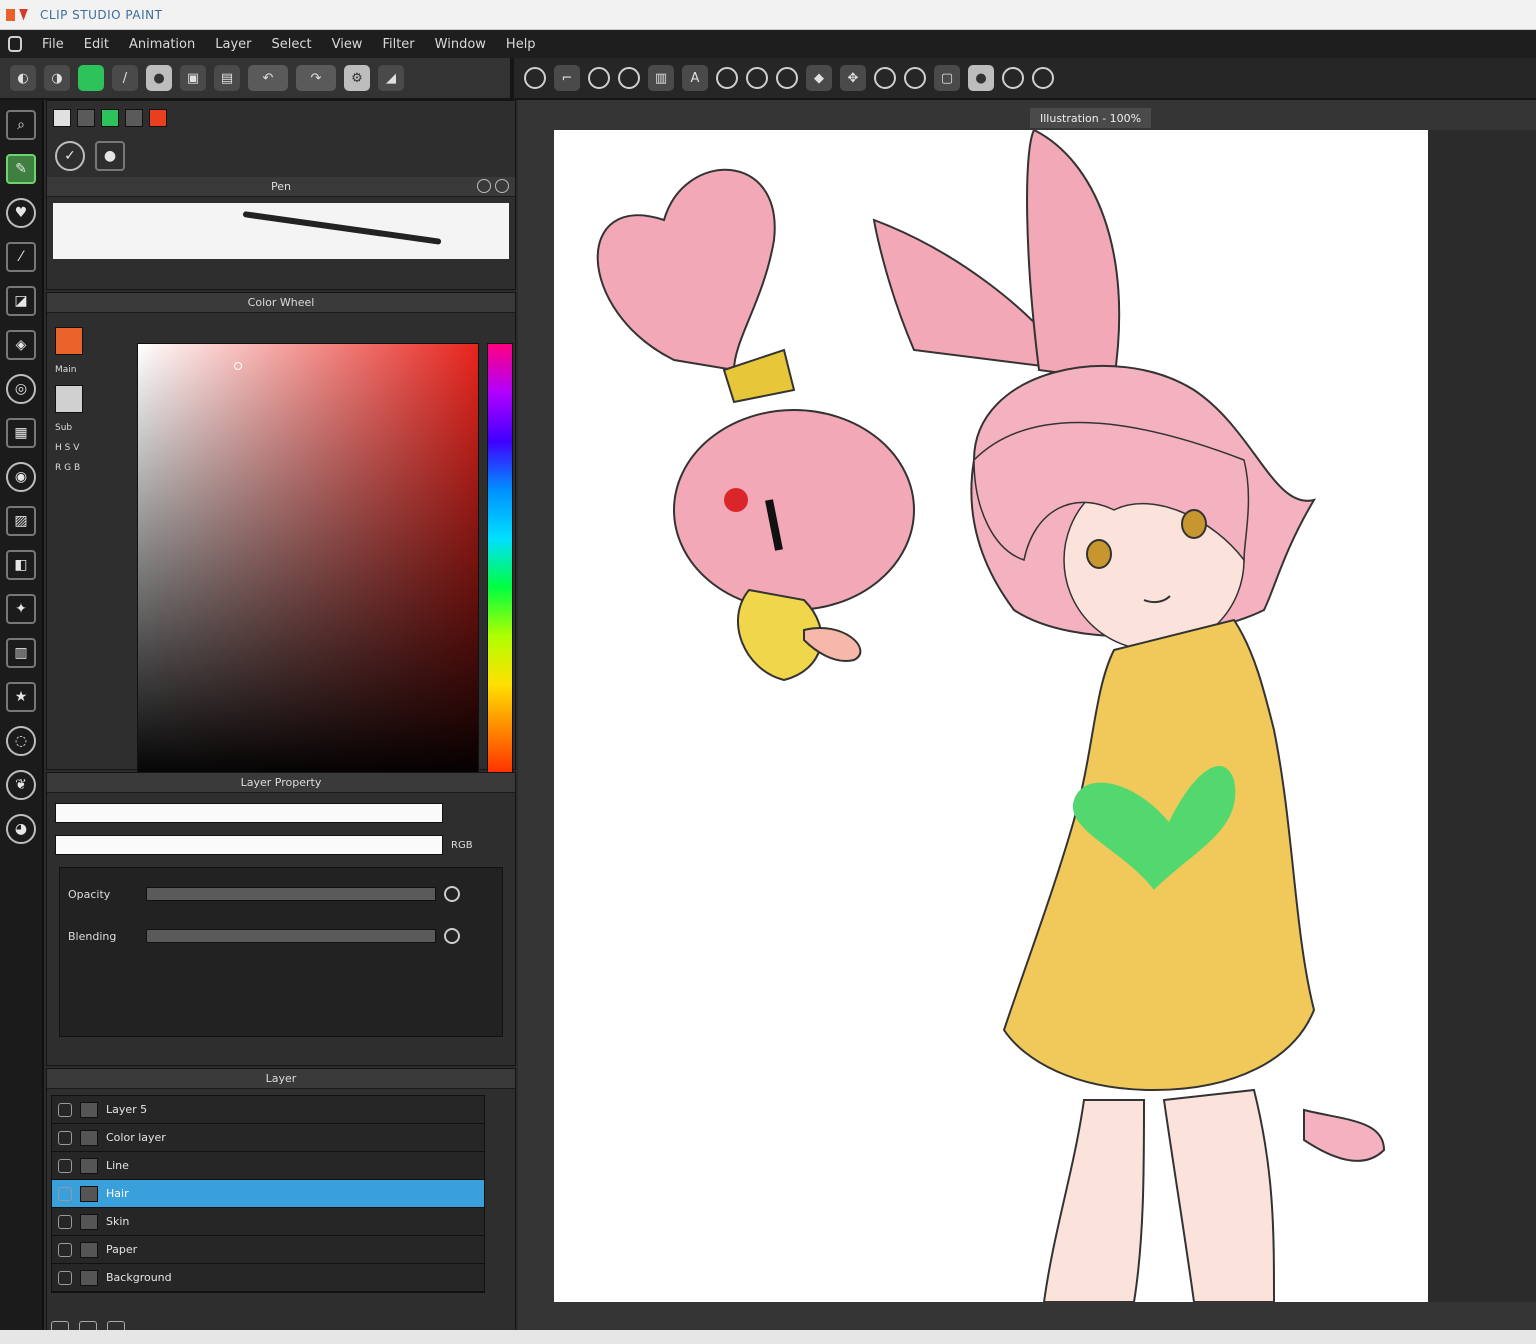 This screenshot has height=1344, width=1536. What do you see at coordinates (357, 78) in the screenshot?
I see `settings-icon: ⚙` at bounding box center [357, 78].